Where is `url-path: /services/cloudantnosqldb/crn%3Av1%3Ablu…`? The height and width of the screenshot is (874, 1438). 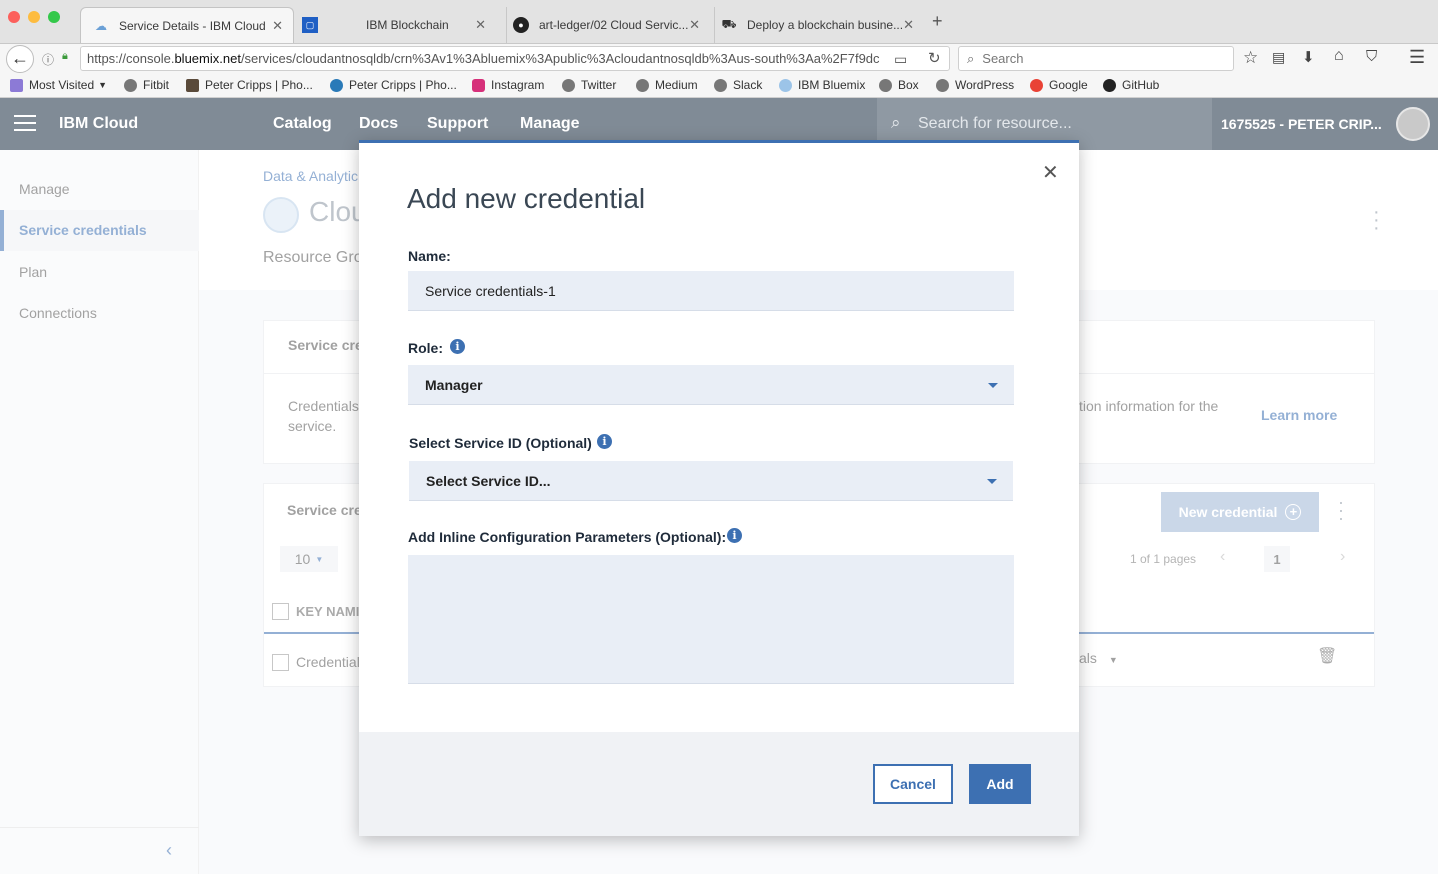 url-path: /services/cloudantnosqldb/crn%3Av1%3Ablu… is located at coordinates (560, 58).